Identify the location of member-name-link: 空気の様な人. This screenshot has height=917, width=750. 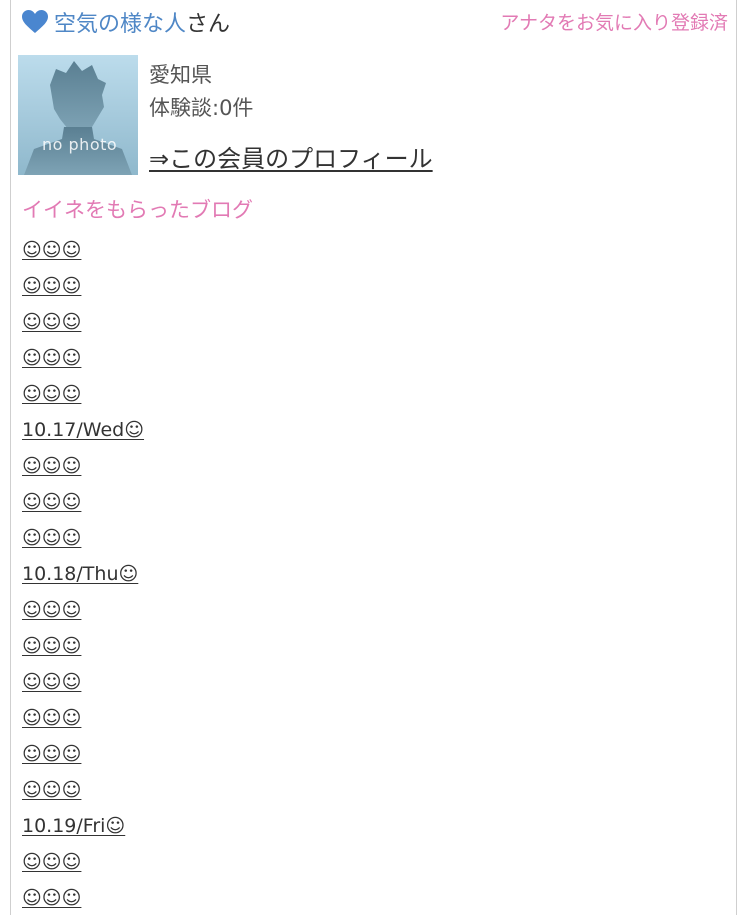
(120, 22).